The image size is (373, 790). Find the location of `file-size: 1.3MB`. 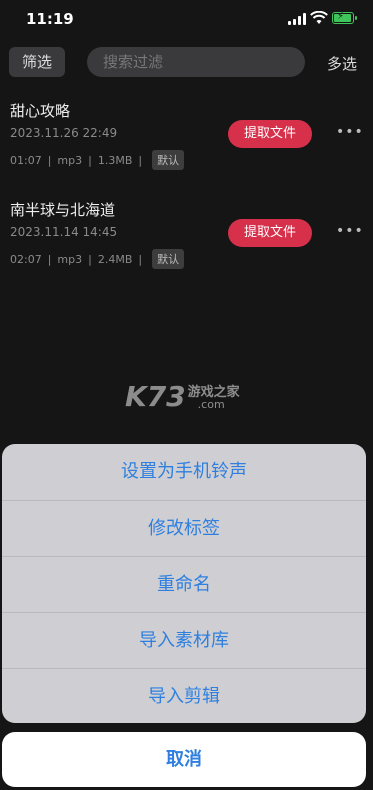

file-size: 1.3MB is located at coordinates (115, 160).